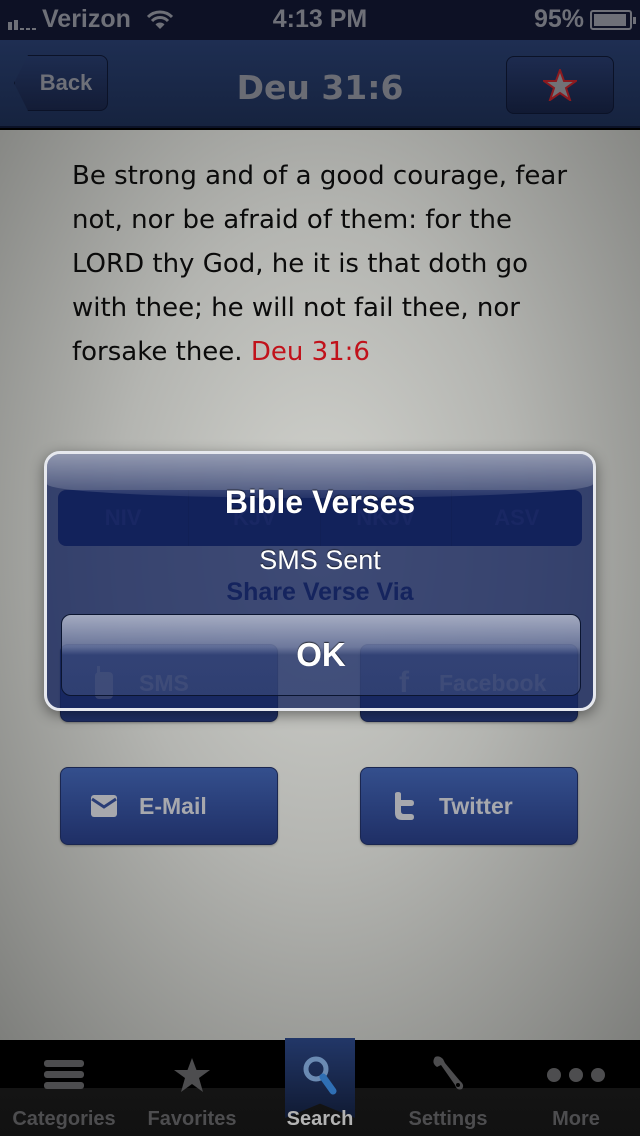  I want to click on tab-search-label: Search, so click(320, 1119).